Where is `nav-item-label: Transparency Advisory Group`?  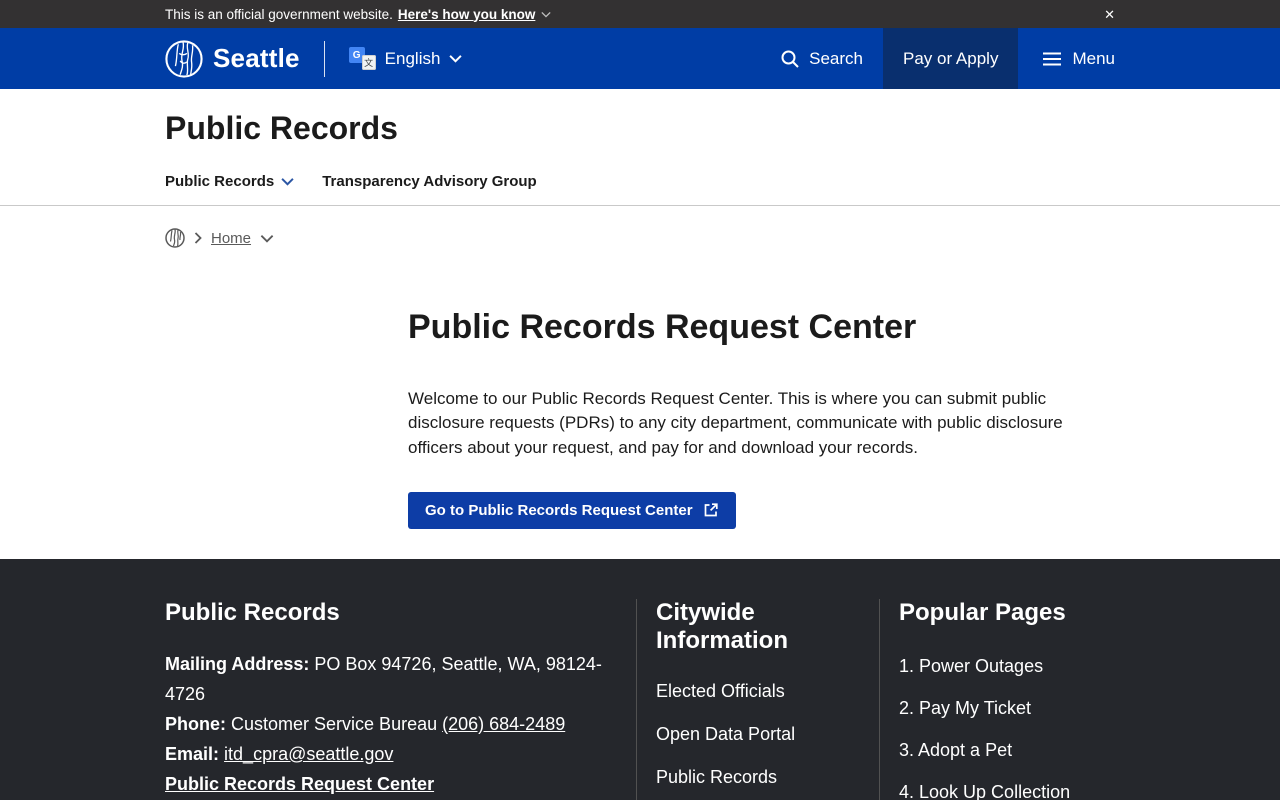
nav-item-label: Transparency Advisory Group is located at coordinates (429, 181).